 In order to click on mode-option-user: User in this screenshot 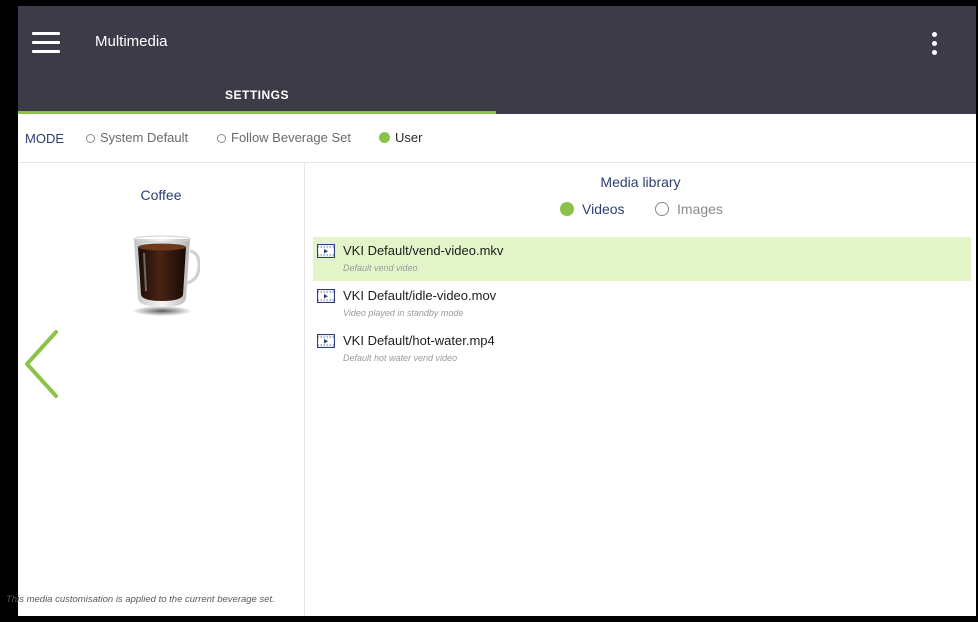, I will do `click(400, 137)`.